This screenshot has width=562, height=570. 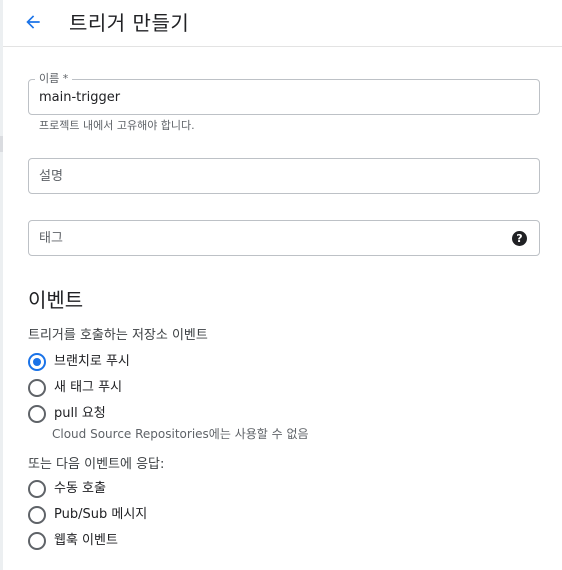 What do you see at coordinates (129, 23) in the screenshot?
I see `page-title: 트리거 만들기` at bounding box center [129, 23].